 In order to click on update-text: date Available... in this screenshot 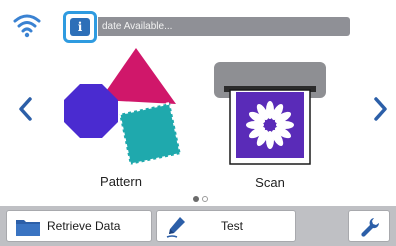, I will do `click(137, 26)`.